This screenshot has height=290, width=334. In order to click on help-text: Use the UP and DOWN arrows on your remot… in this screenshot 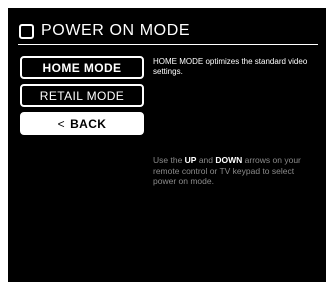, I will do `click(235, 171)`.